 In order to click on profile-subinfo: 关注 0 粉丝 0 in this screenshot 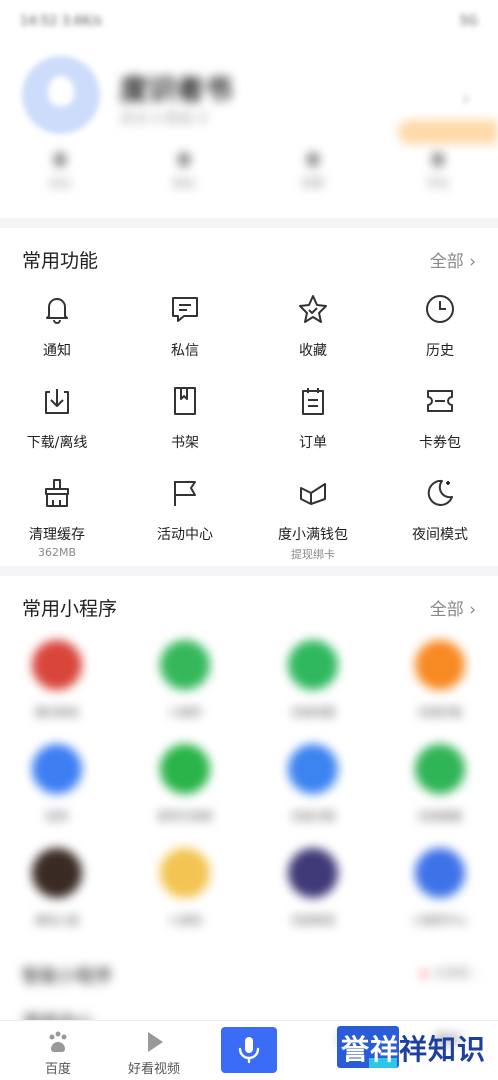, I will do `click(164, 119)`.